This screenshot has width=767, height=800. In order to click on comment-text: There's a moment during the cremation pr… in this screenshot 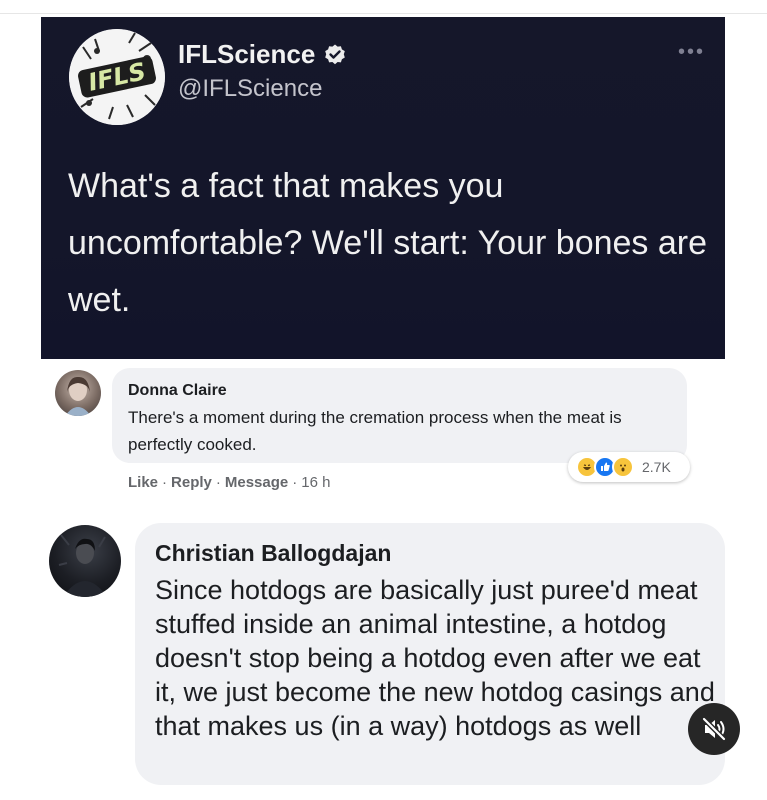, I will do `click(375, 431)`.